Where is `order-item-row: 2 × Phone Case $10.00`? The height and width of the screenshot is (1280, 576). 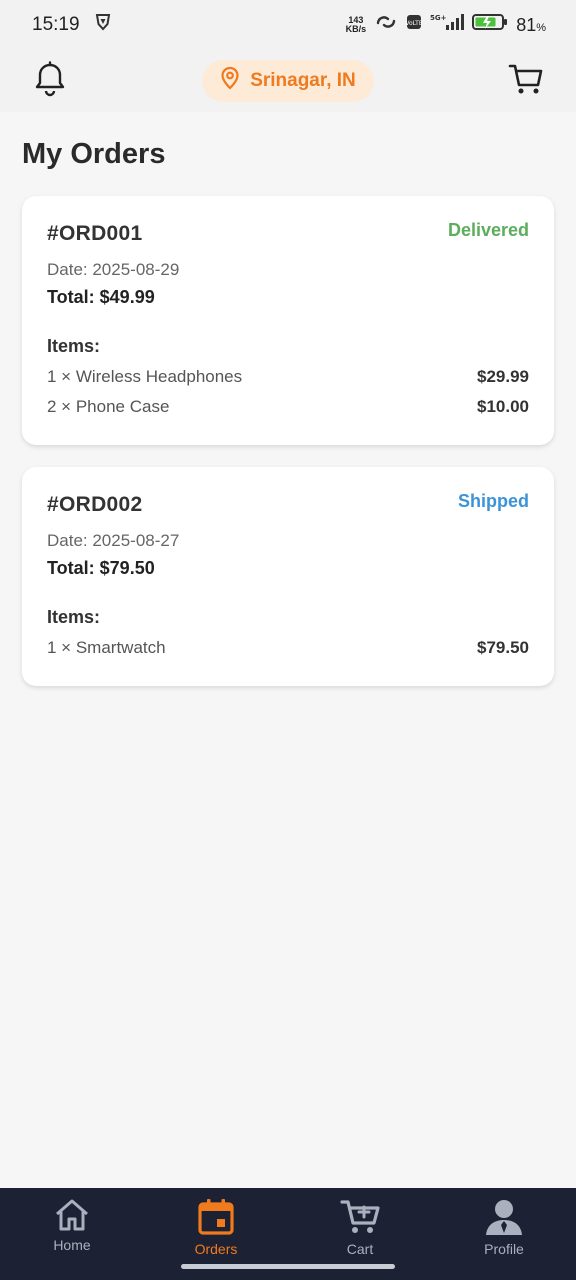 order-item-row: 2 × Phone Case $10.00 is located at coordinates (288, 407).